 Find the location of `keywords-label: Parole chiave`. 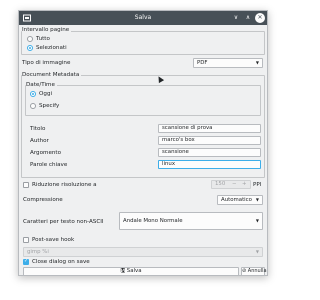

keywords-label: Parole chiave is located at coordinates (49, 165).